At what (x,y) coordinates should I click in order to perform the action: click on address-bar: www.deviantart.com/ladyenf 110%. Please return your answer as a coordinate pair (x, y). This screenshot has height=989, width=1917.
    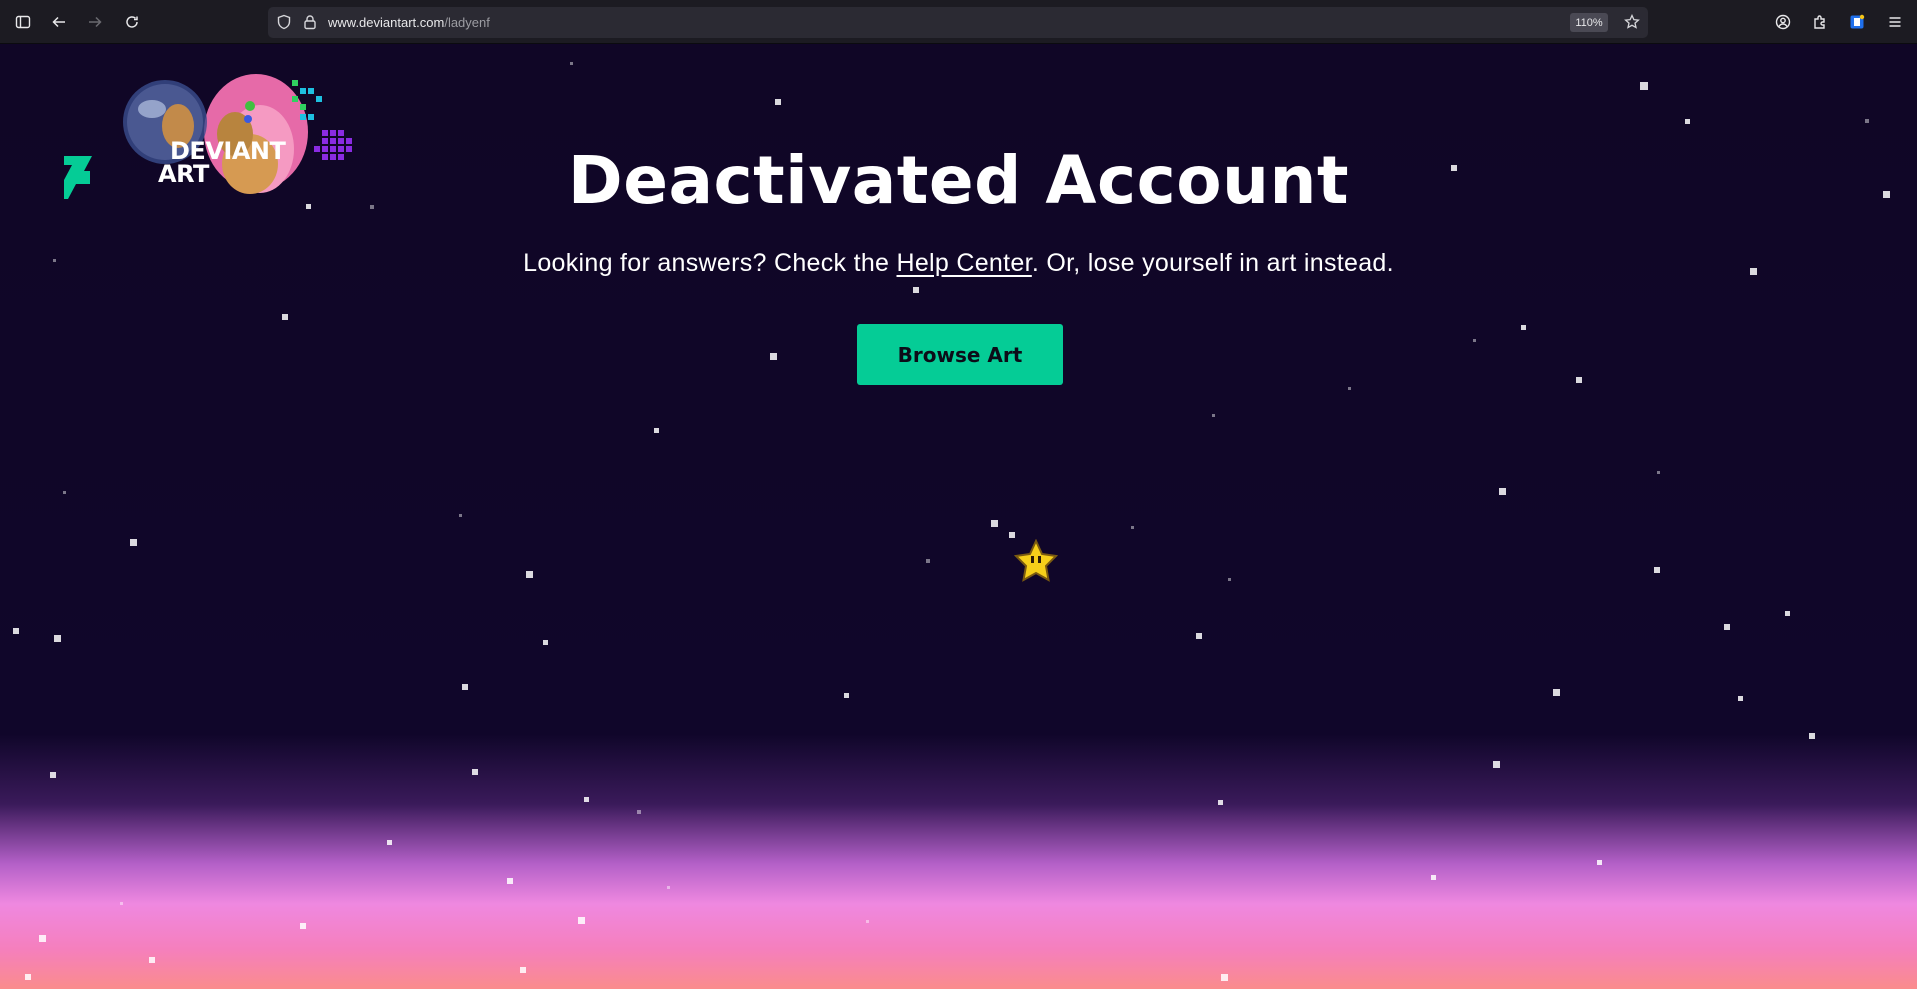
    Looking at the image, I should click on (958, 22).